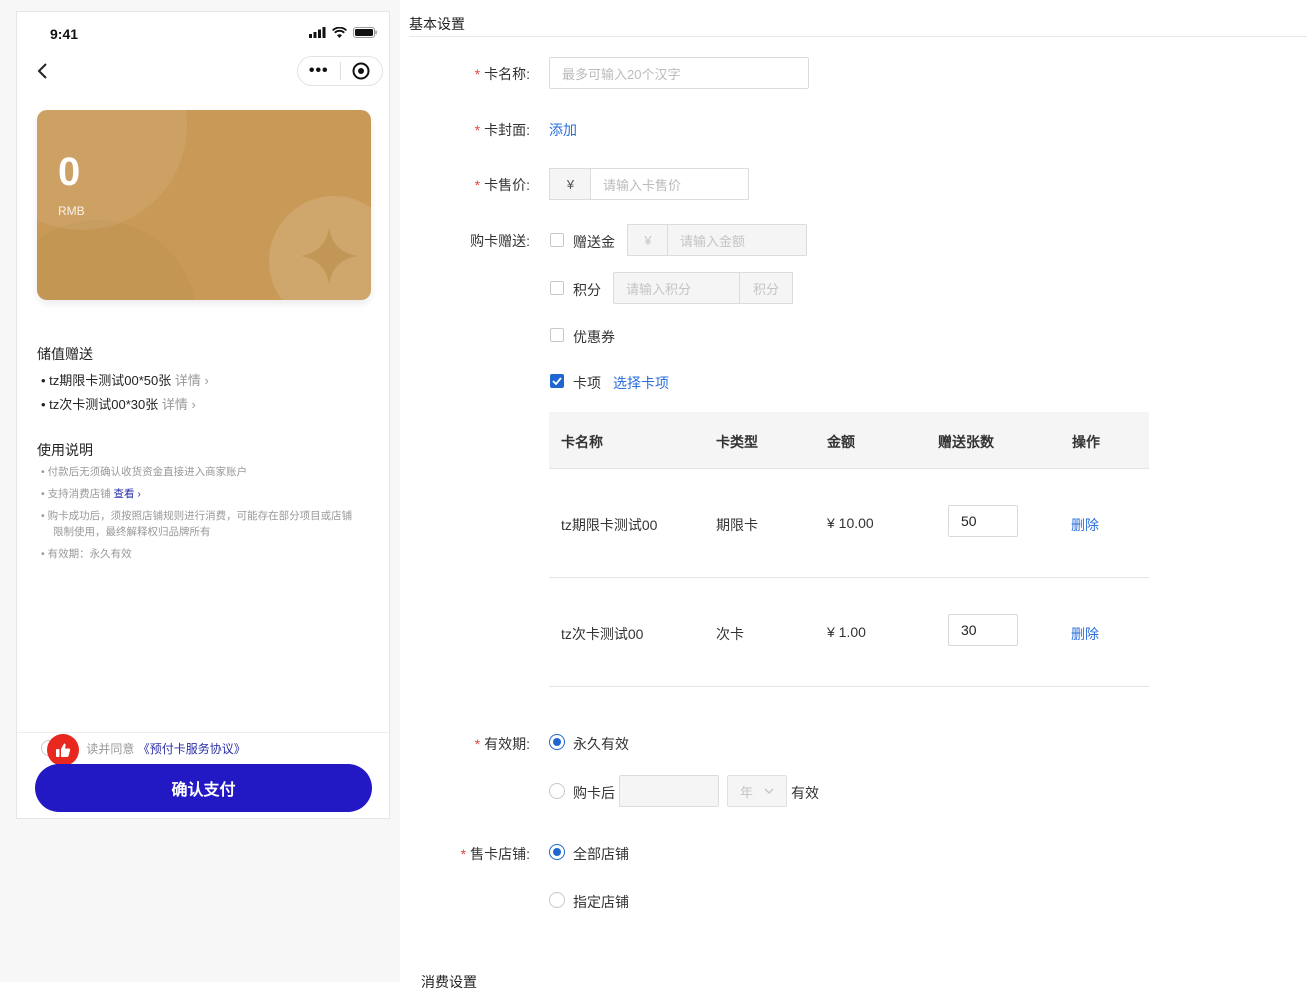 This screenshot has width=1307, height=992. What do you see at coordinates (983, 630) in the screenshot?
I see `row-qty-input: 30` at bounding box center [983, 630].